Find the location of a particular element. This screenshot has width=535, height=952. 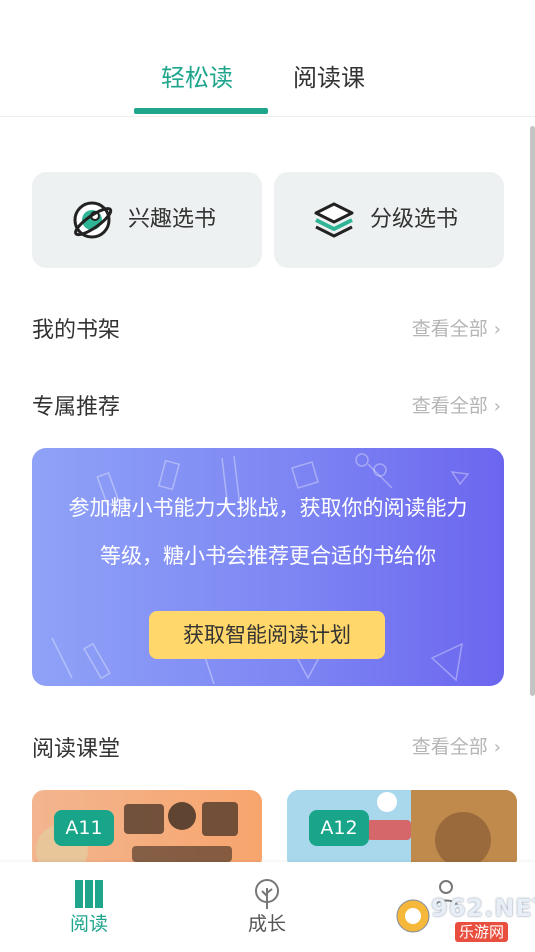

nav-growth-label: 成长 is located at coordinates (266, 924).